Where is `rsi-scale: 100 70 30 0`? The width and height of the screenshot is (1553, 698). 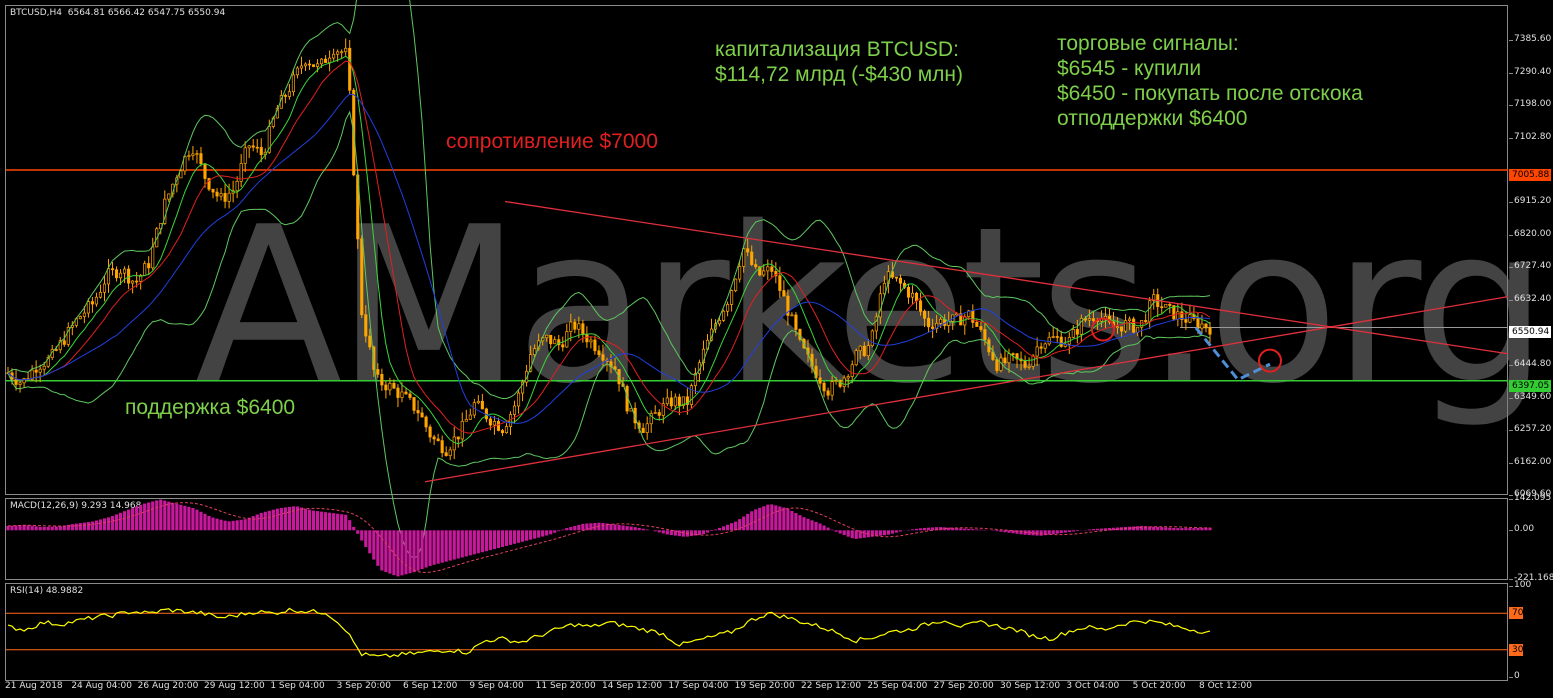
rsi-scale: 100 70 30 0 is located at coordinates (1530, 630).